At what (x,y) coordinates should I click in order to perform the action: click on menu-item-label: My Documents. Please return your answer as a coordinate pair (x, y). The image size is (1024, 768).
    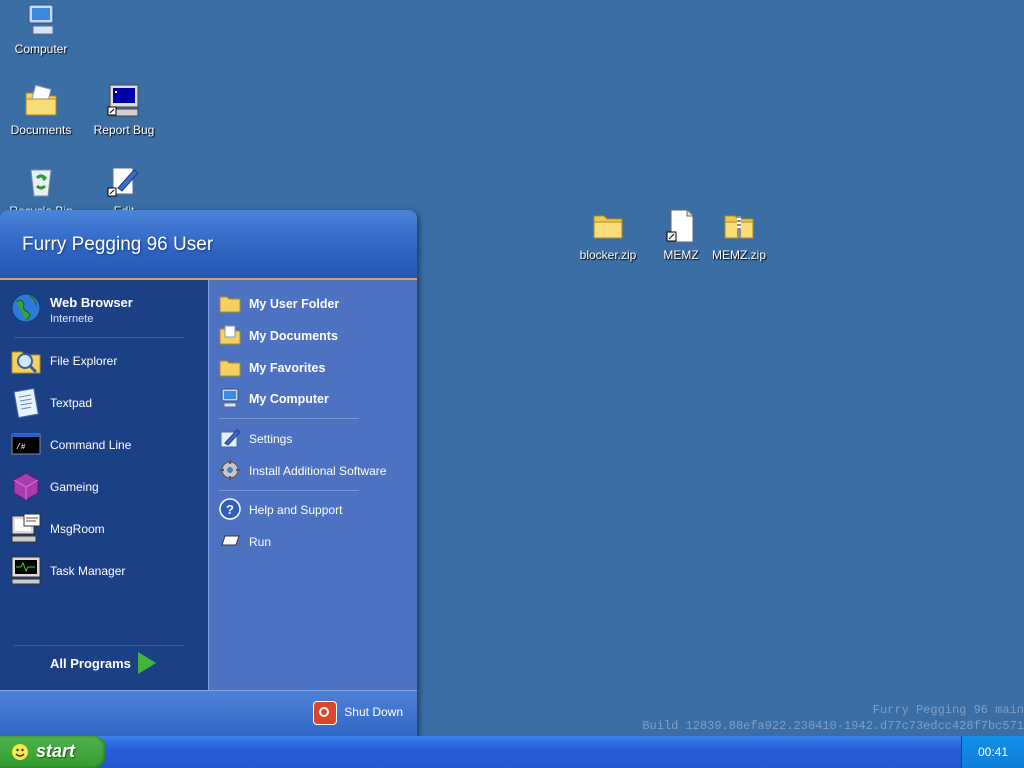
    Looking at the image, I should click on (293, 336).